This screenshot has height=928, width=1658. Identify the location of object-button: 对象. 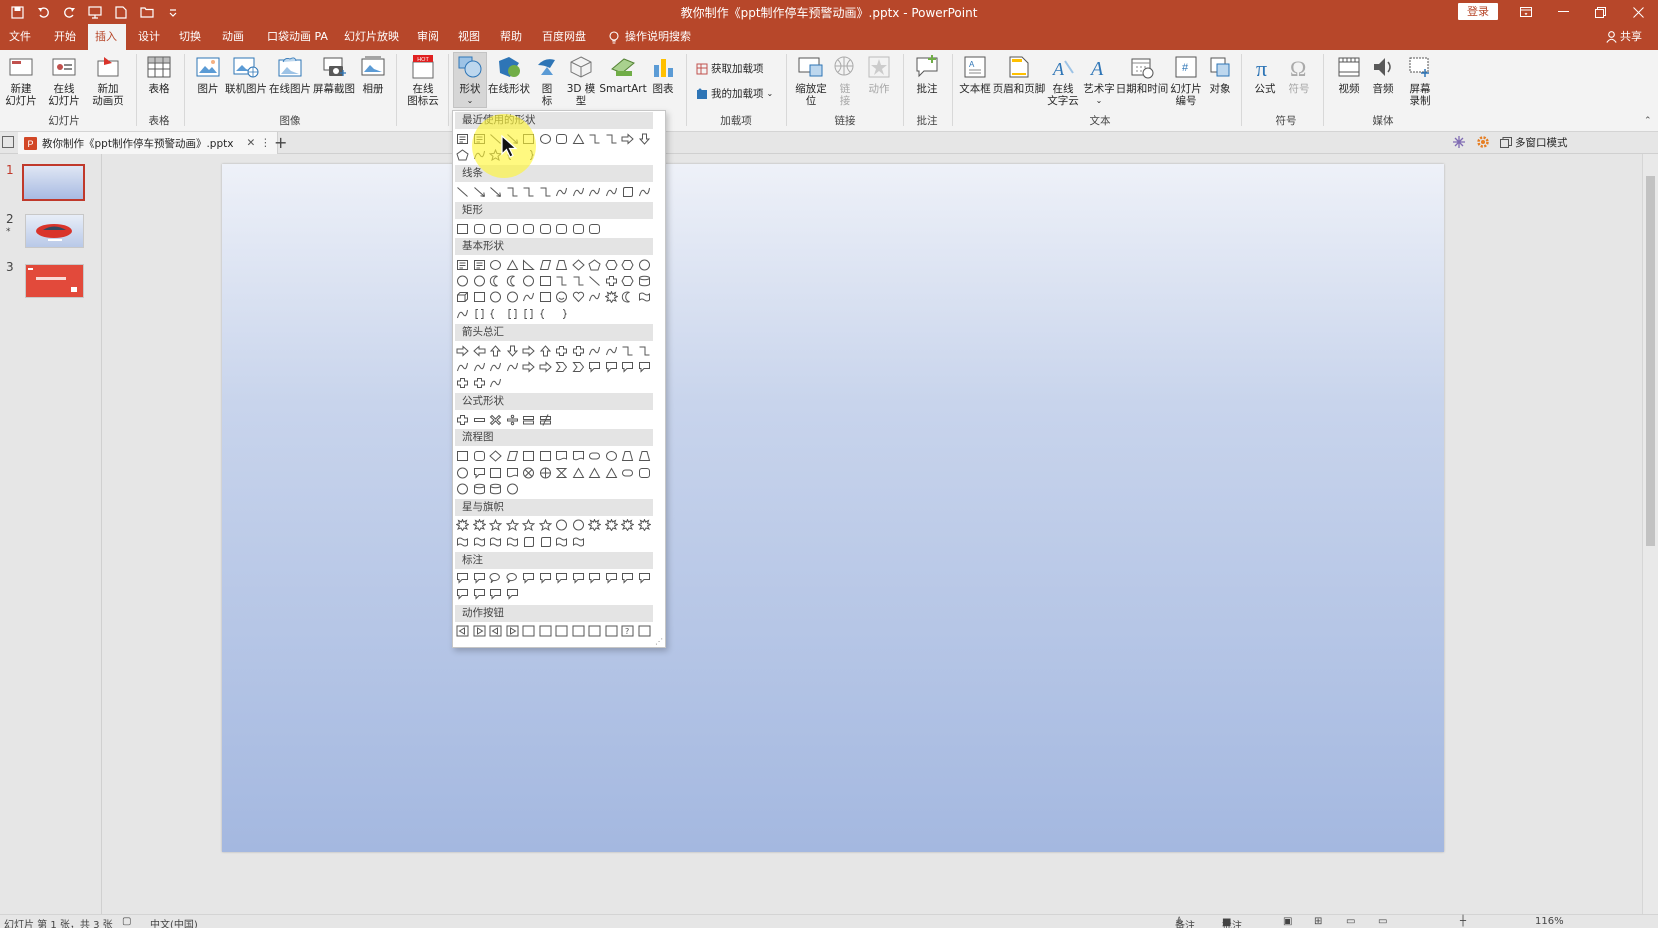
(1220, 74).